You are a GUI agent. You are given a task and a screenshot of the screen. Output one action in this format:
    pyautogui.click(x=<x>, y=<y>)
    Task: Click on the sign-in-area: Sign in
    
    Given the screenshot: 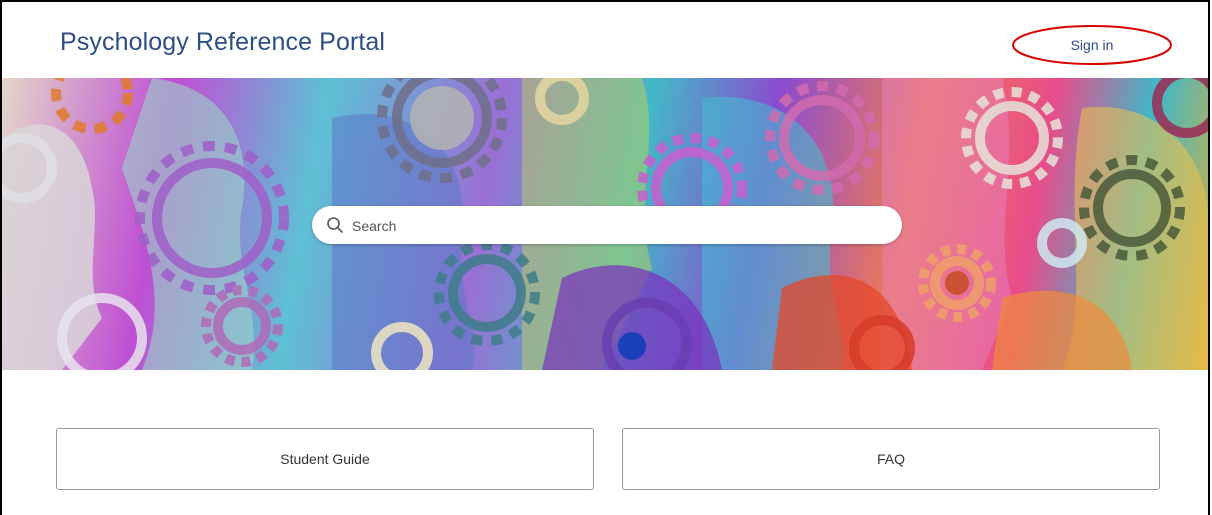 What is the action you would take?
    pyautogui.click(x=1092, y=45)
    